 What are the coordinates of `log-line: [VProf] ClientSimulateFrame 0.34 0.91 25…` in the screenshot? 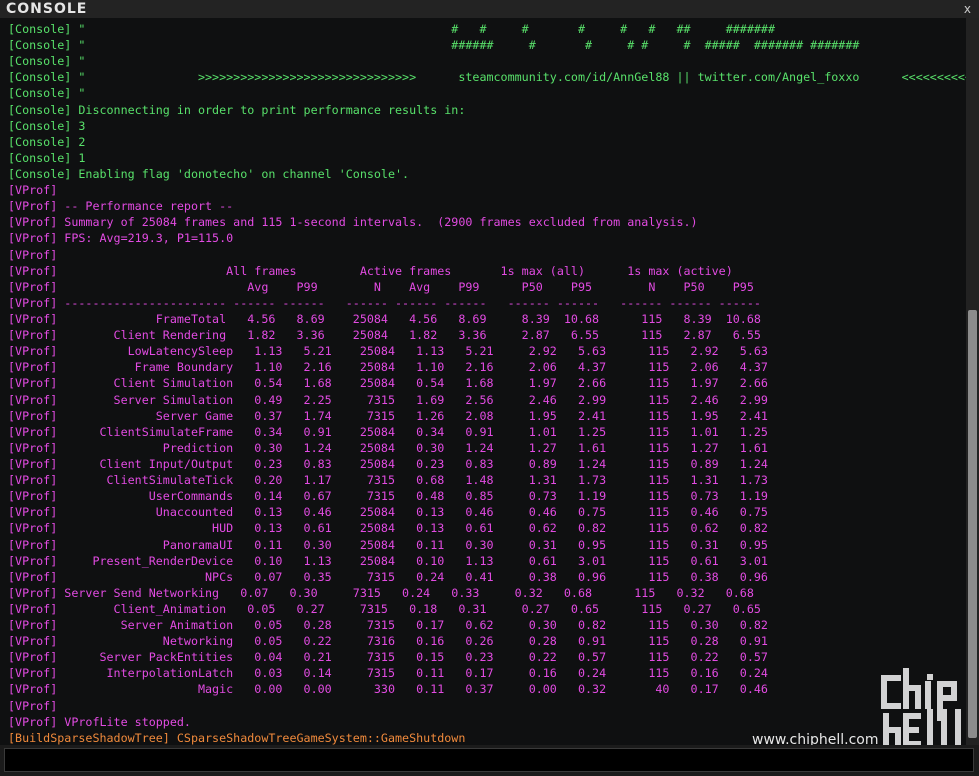 It's located at (388, 431).